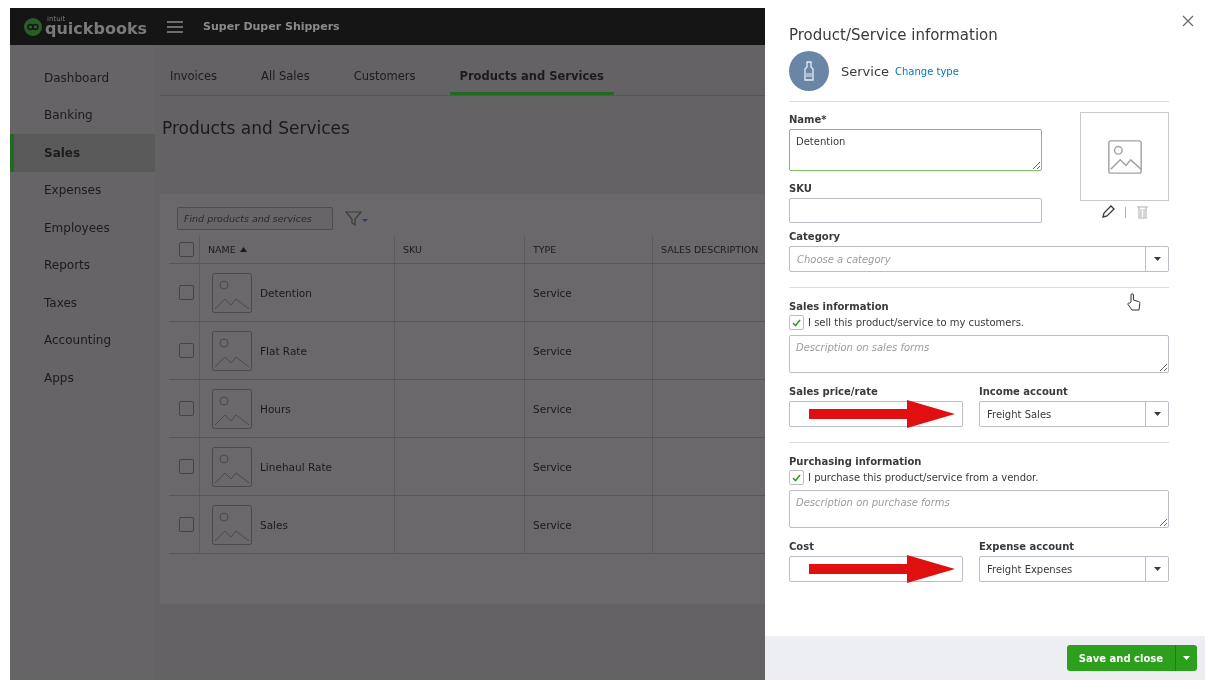 This screenshot has height=694, width=1220. What do you see at coordinates (808, 119) in the screenshot?
I see `field-label: Name*` at bounding box center [808, 119].